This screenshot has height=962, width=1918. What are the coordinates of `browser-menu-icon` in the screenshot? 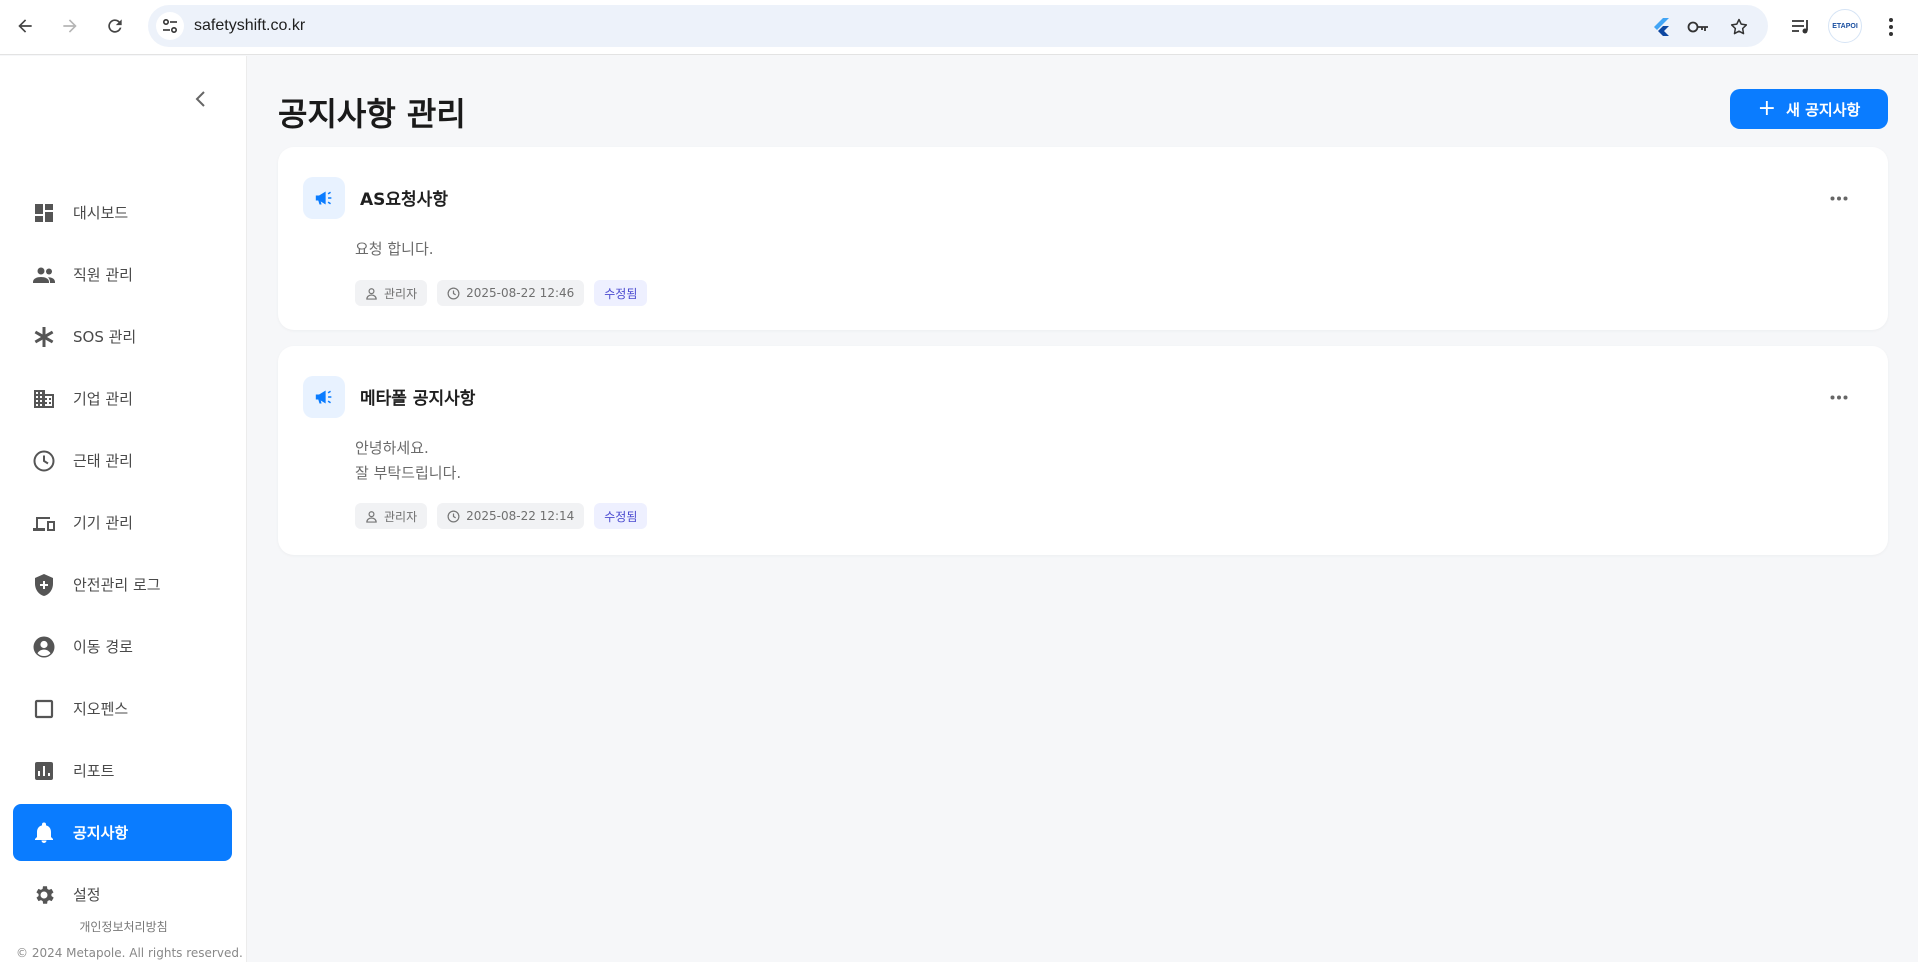 It's located at (1891, 27).